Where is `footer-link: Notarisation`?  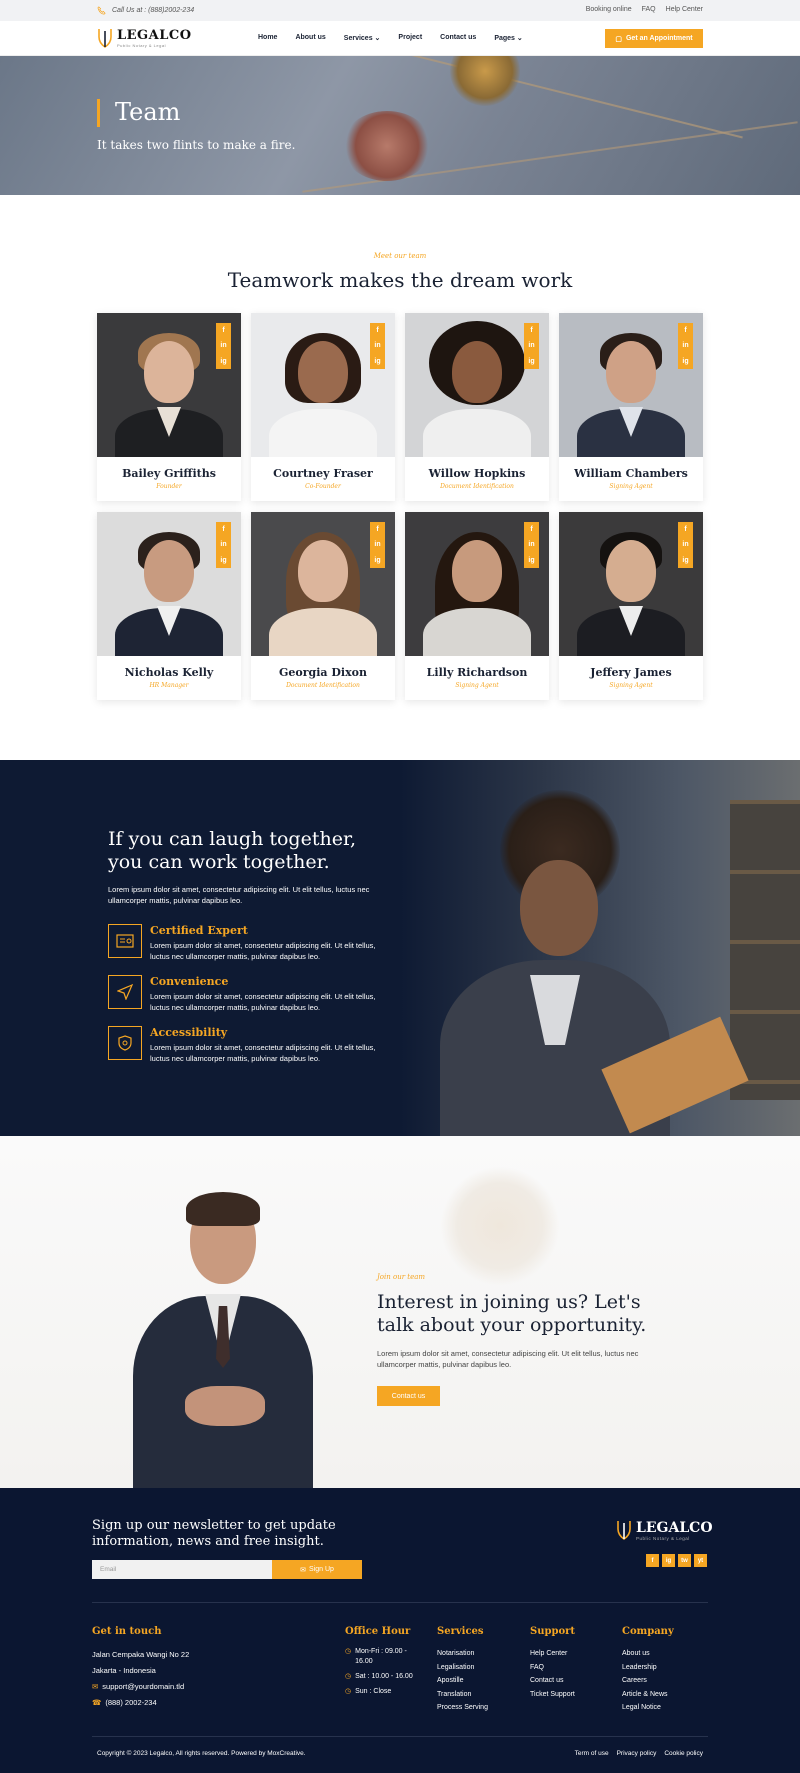
footer-link: Notarisation is located at coordinates (462, 1654).